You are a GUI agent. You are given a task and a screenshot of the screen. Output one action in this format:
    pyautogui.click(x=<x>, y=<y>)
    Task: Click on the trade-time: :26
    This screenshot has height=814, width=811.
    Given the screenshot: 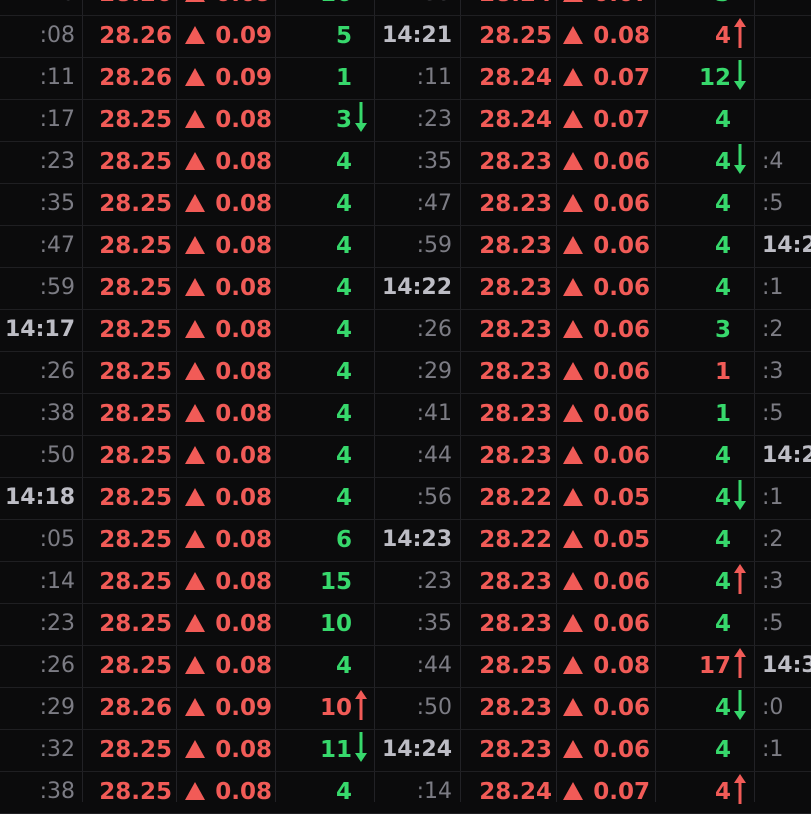 What is the action you would take?
    pyautogui.click(x=57, y=371)
    